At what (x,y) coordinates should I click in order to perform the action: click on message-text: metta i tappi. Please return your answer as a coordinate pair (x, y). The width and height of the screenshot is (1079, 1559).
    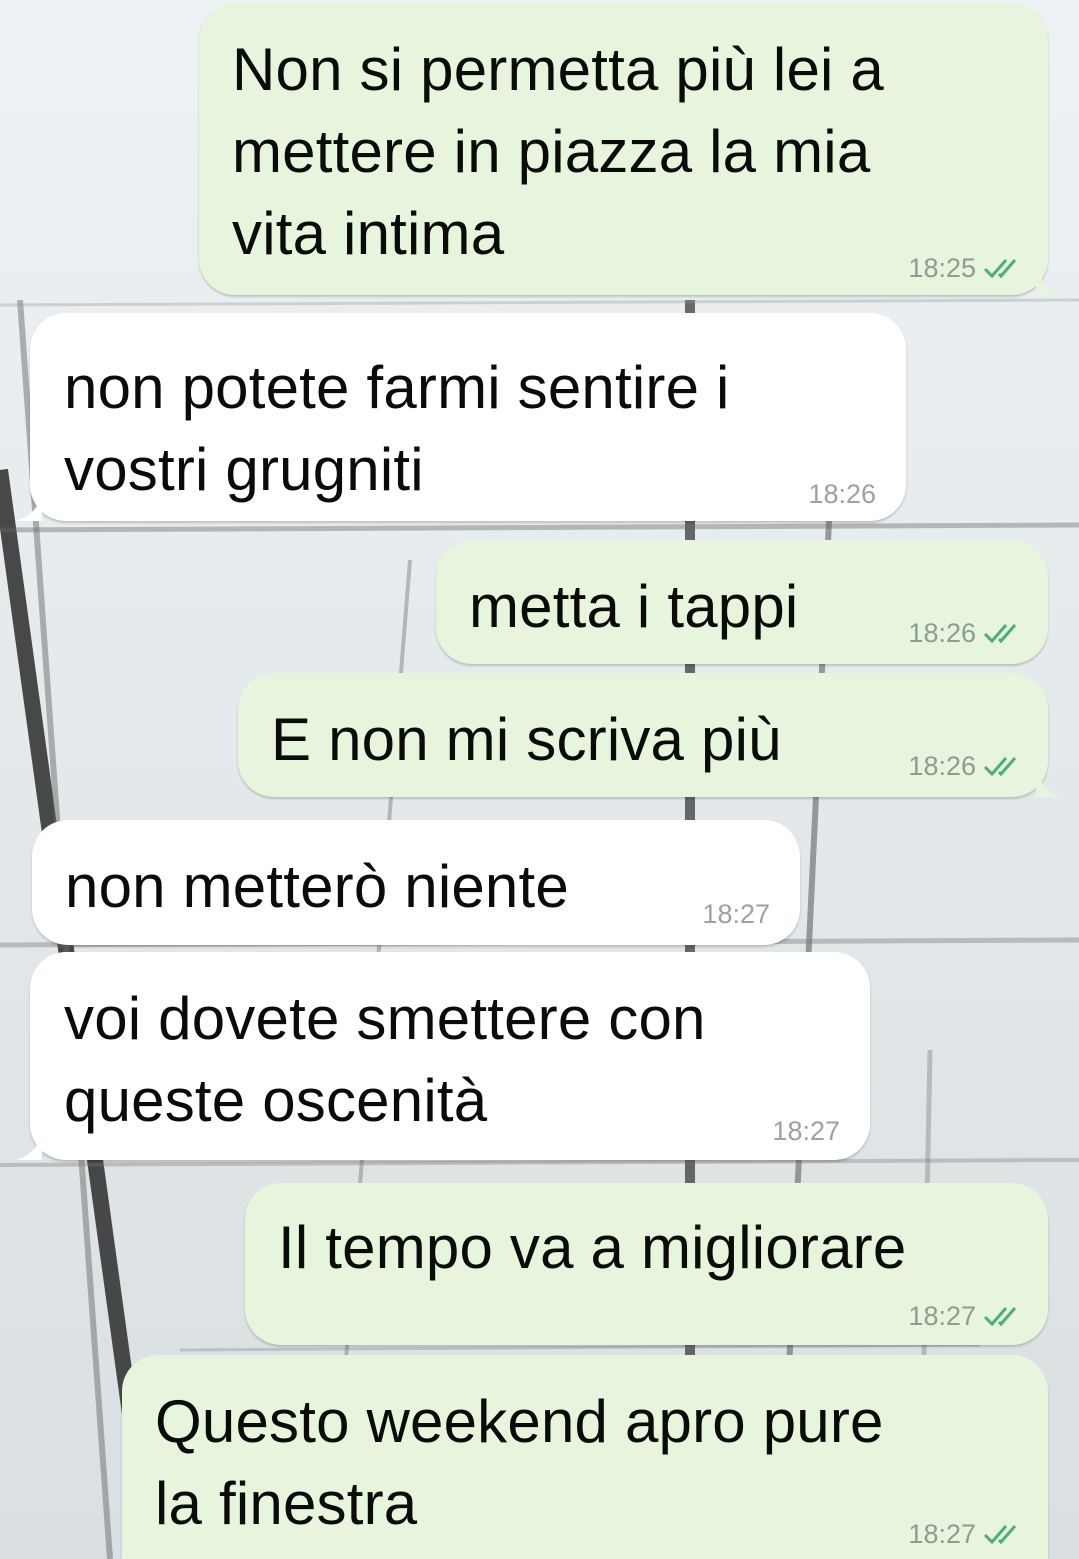
    Looking at the image, I should click on (634, 606).